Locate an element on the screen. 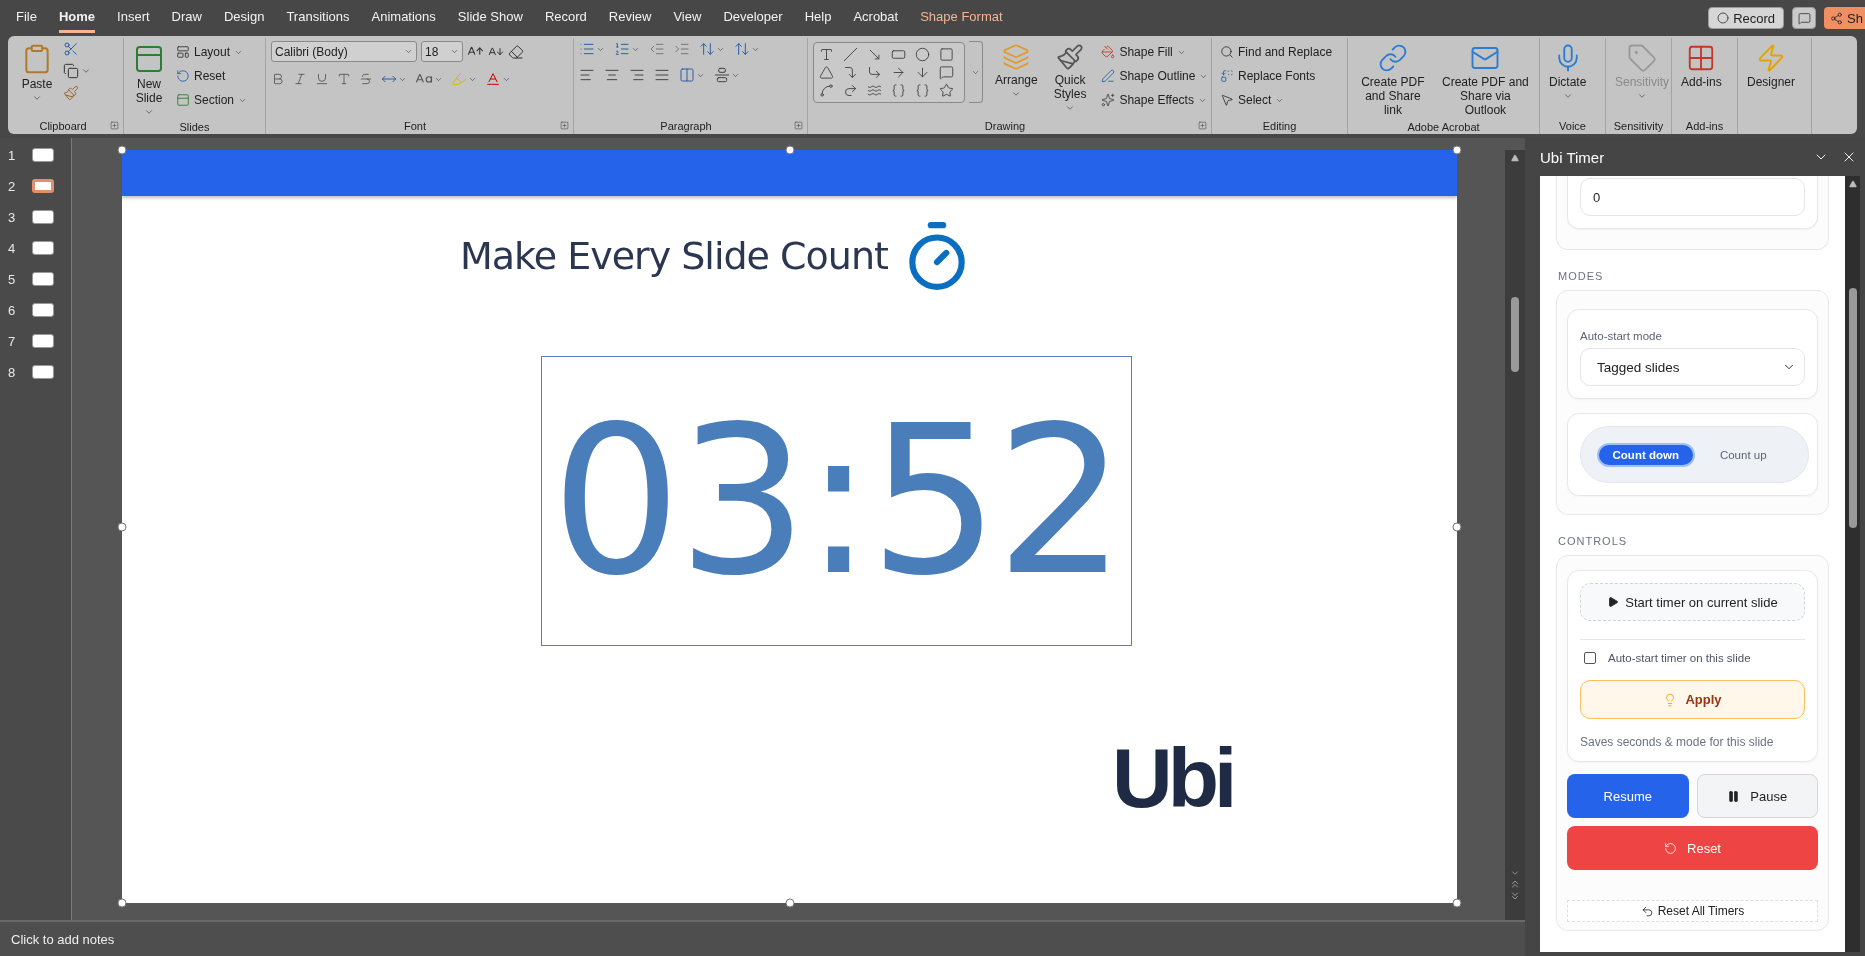 The width and height of the screenshot is (1865, 956). textbox-icon is located at coordinates (826, 54).